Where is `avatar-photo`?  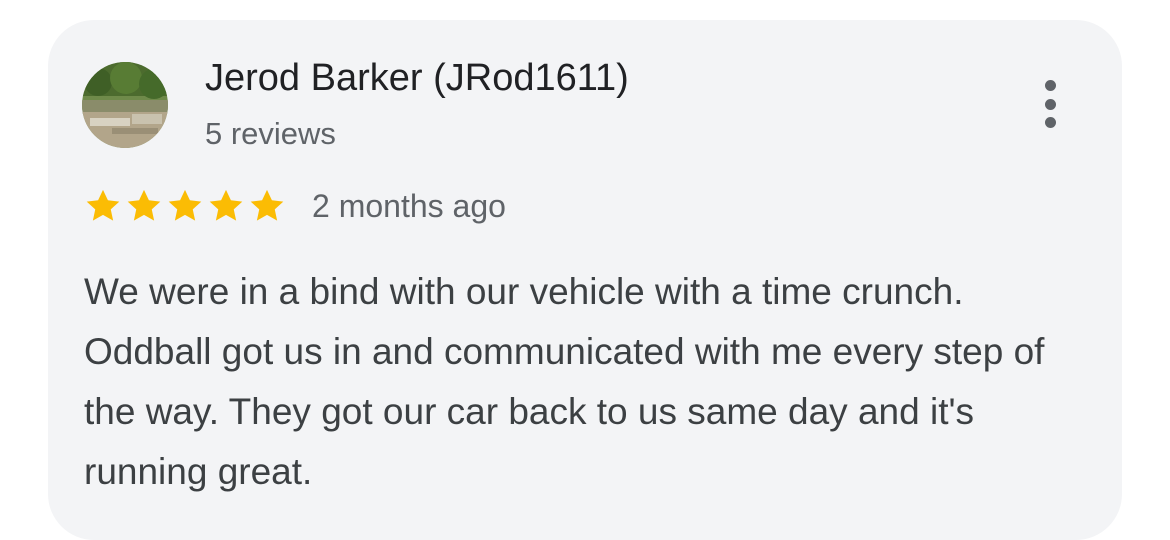 avatar-photo is located at coordinates (125, 105).